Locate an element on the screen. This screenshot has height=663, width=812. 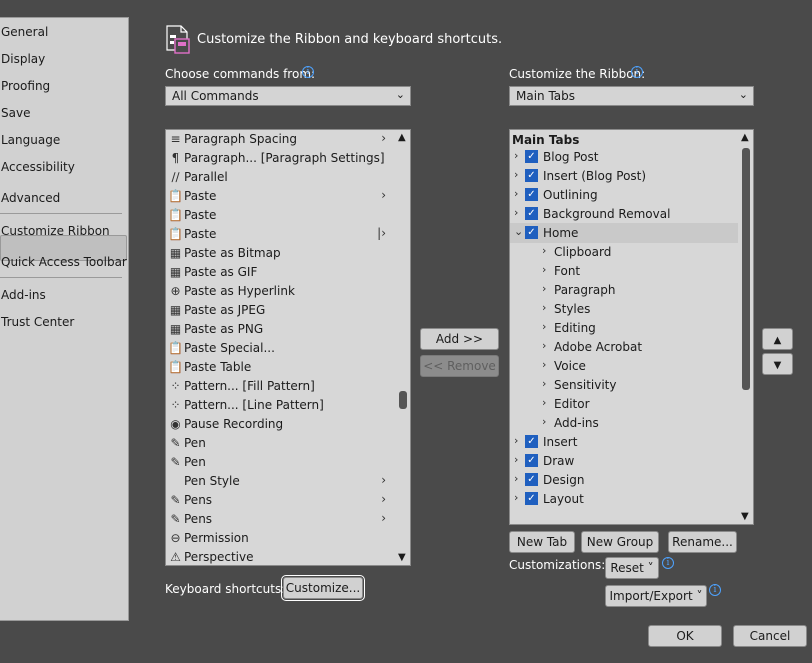
command-item: ◉ Pause Recording is located at coordinates (279, 424).